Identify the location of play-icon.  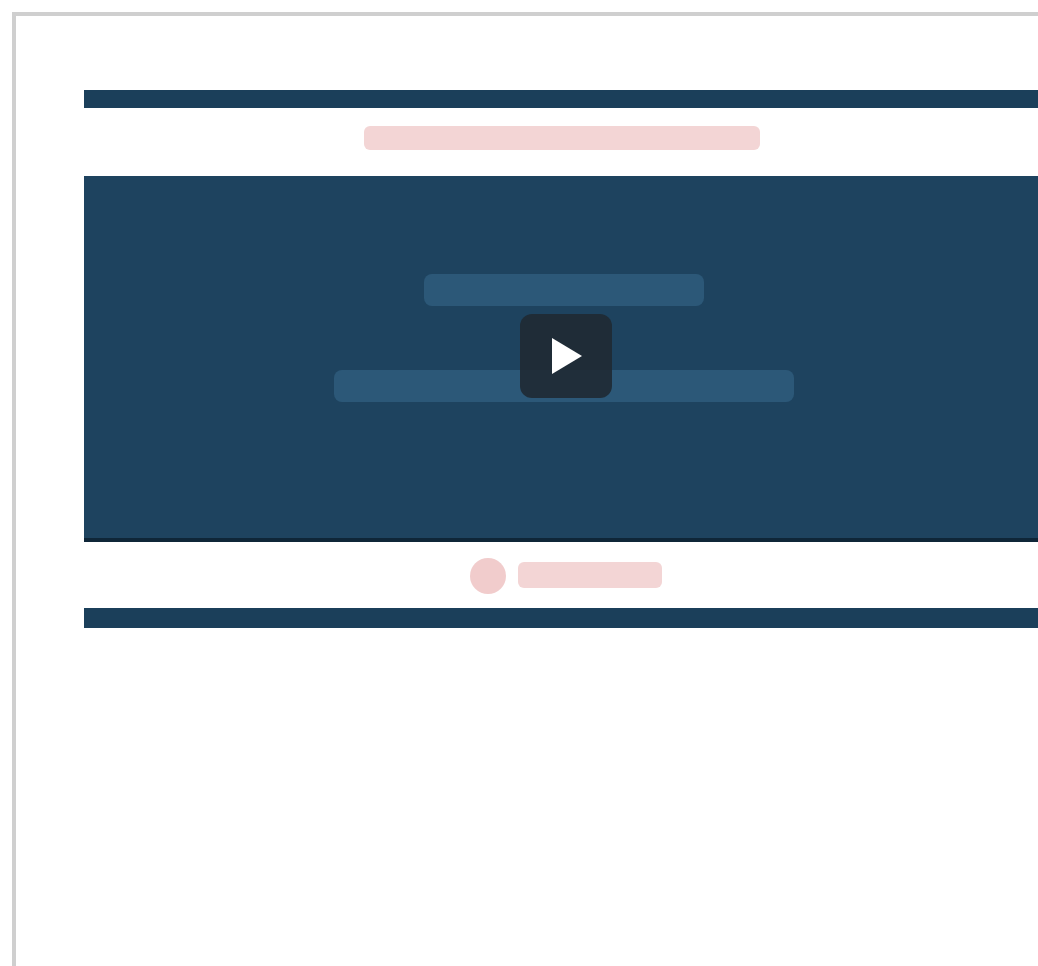
(566, 356).